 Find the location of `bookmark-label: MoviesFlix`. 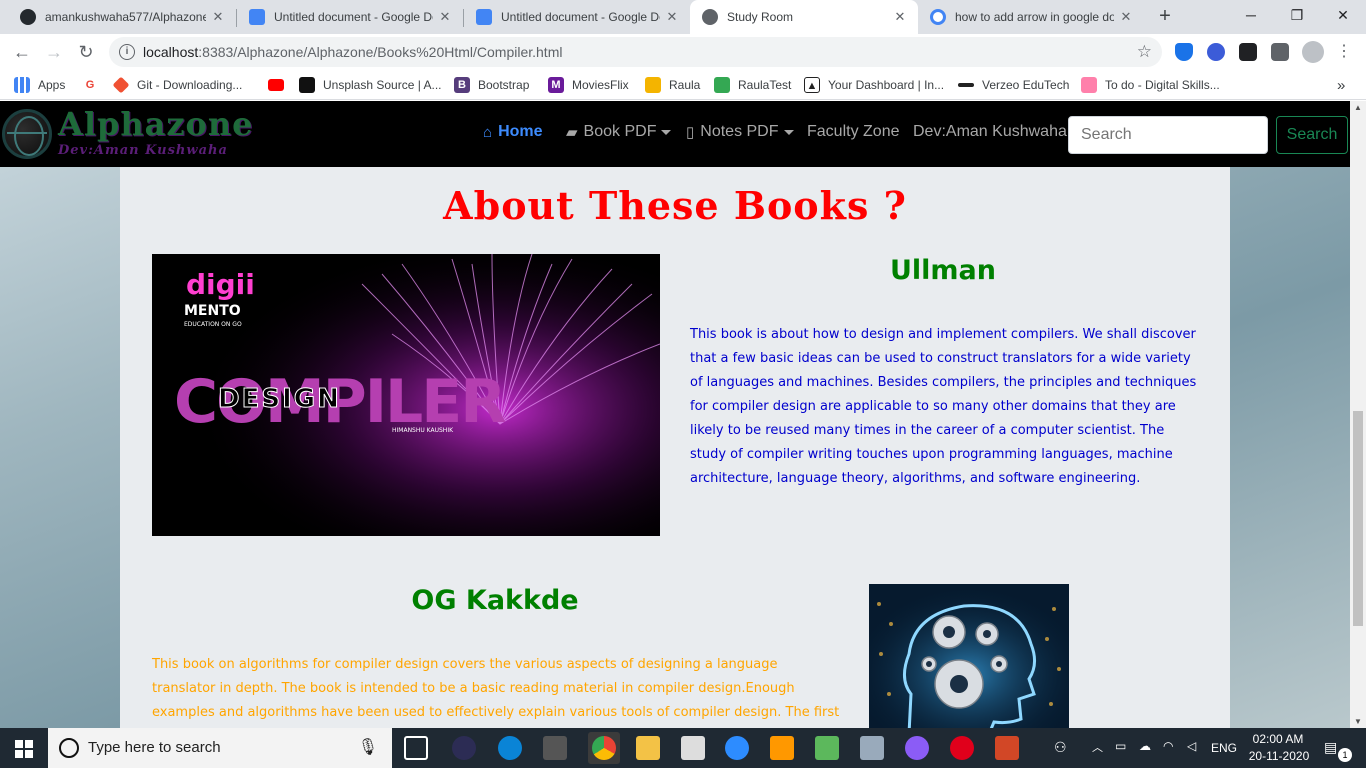

bookmark-label: MoviesFlix is located at coordinates (600, 85).